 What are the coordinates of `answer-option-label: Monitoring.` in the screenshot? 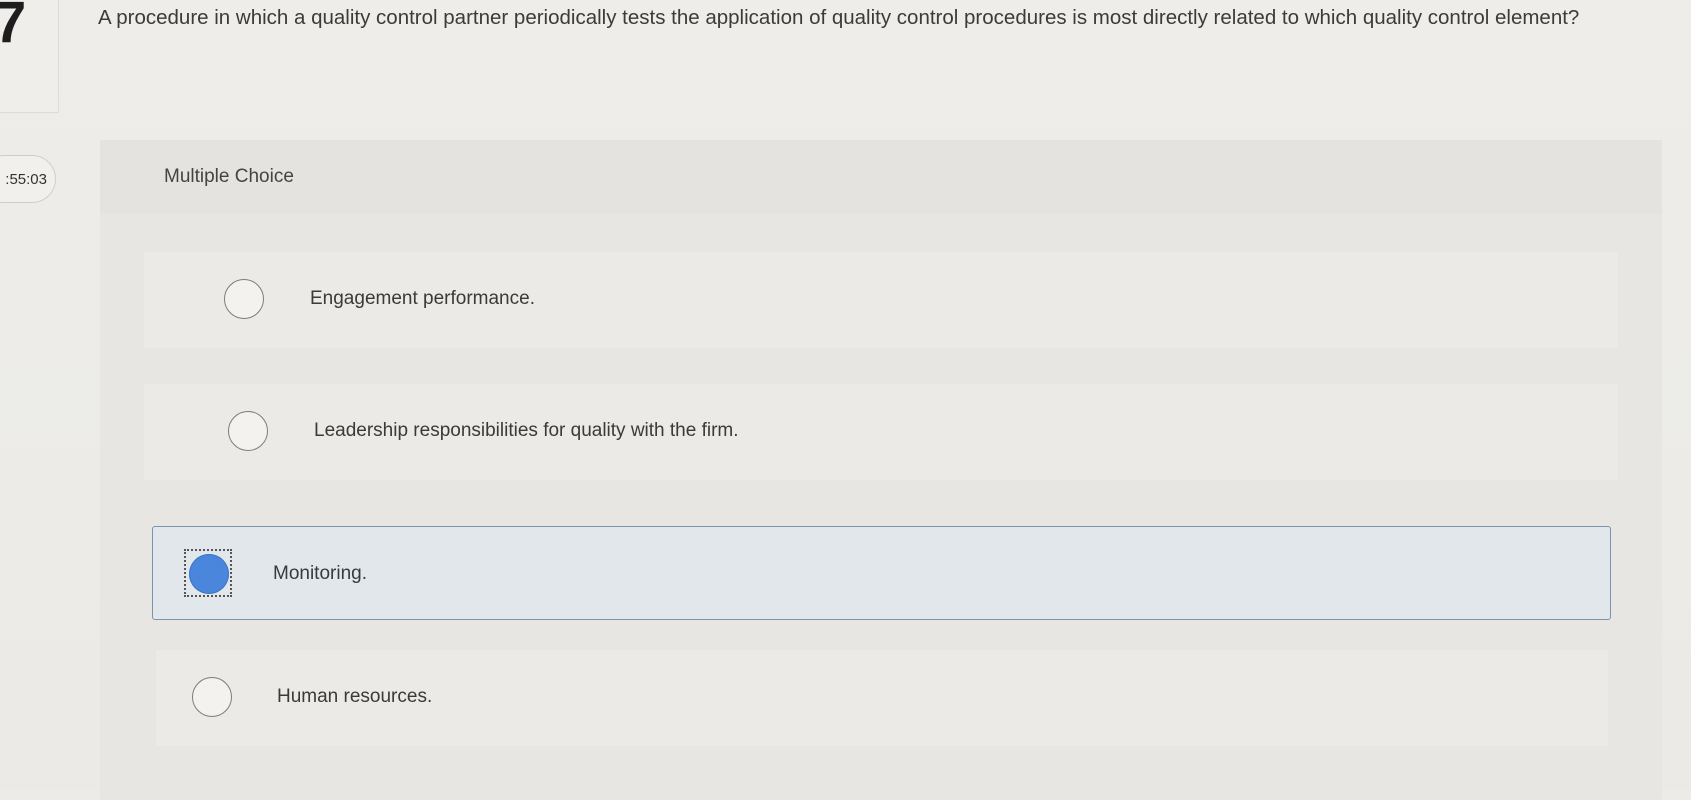 It's located at (320, 573).